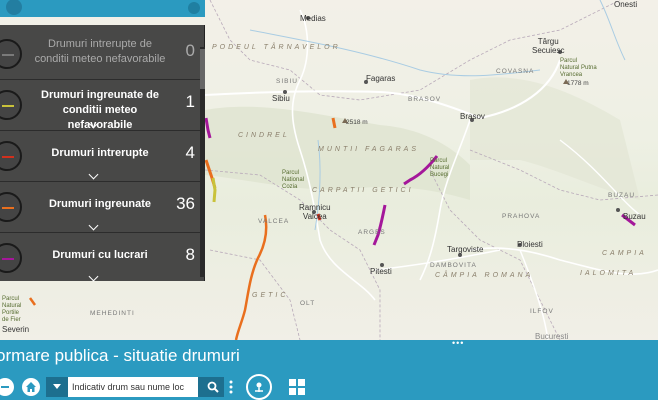 This screenshot has width=658, height=400. Describe the element at coordinates (624, 253) in the screenshot. I see `region-label: CAMPIA` at that location.